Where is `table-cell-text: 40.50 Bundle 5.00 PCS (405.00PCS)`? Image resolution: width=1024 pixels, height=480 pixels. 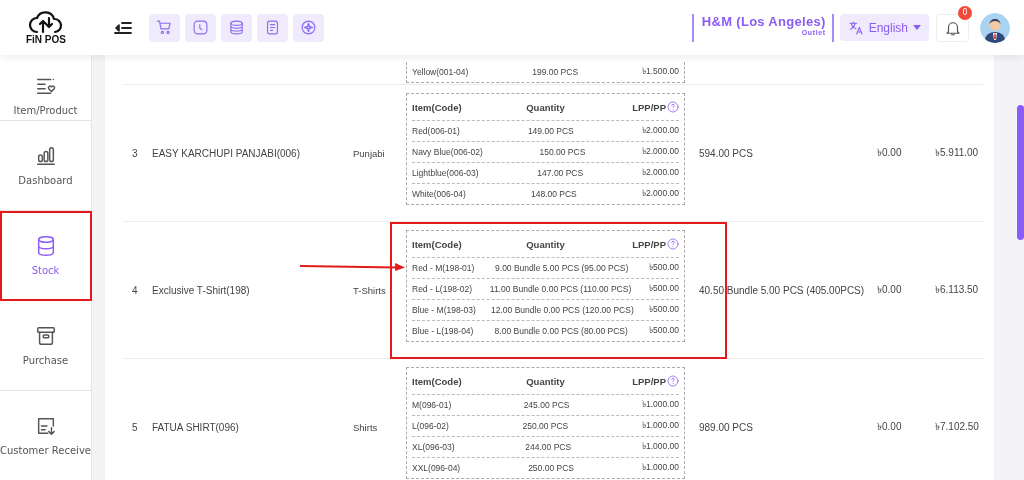
table-cell-text: 40.50 Bundle 5.00 PCS (405.00PCS) is located at coordinates (782, 290).